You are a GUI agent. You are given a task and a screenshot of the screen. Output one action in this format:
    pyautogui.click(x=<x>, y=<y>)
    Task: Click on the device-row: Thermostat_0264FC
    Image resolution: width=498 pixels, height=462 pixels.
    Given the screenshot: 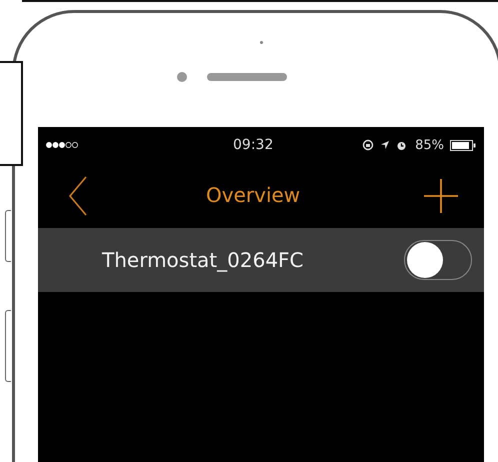 What is the action you would take?
    pyautogui.click(x=261, y=260)
    